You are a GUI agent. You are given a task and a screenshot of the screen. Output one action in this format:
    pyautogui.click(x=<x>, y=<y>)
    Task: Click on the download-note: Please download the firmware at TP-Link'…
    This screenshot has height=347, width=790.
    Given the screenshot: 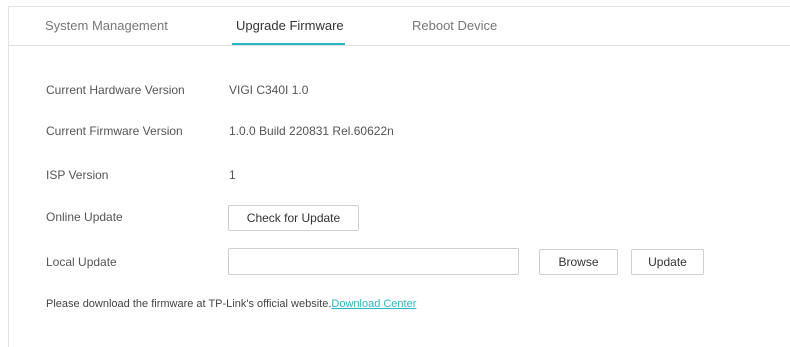 What is the action you would take?
    pyautogui.click(x=231, y=304)
    